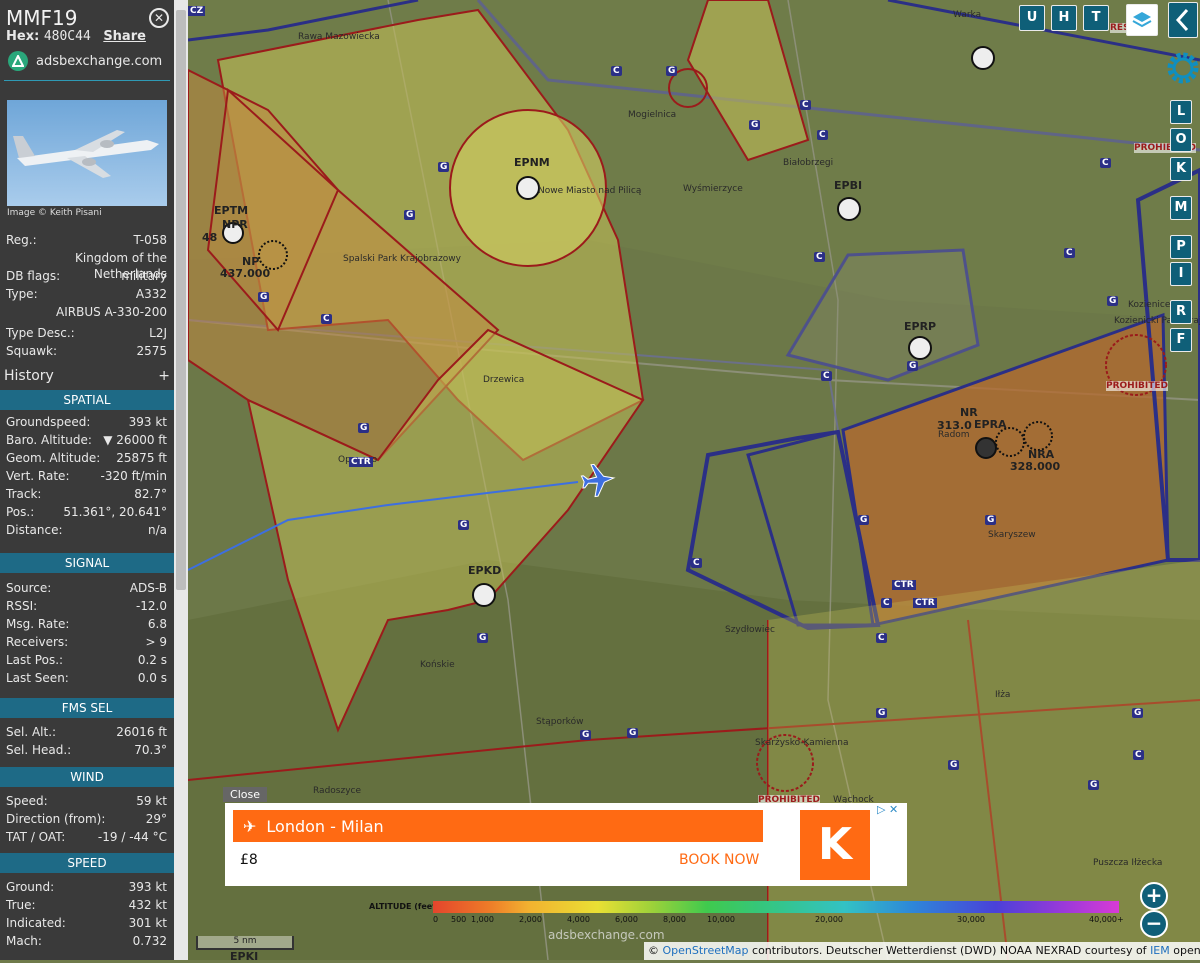 Image resolution: width=1200 pixels, height=963 pixels. Describe the element at coordinates (887, 809) in the screenshot. I see `adchoices-icon: ▷ ✕` at that location.